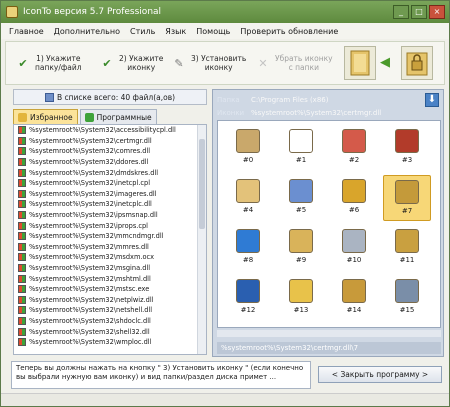 The height and width of the screenshot is (407, 450). What do you see at coordinates (26, 31) in the screenshot?
I see `menu-main: Главное` at bounding box center [26, 31].